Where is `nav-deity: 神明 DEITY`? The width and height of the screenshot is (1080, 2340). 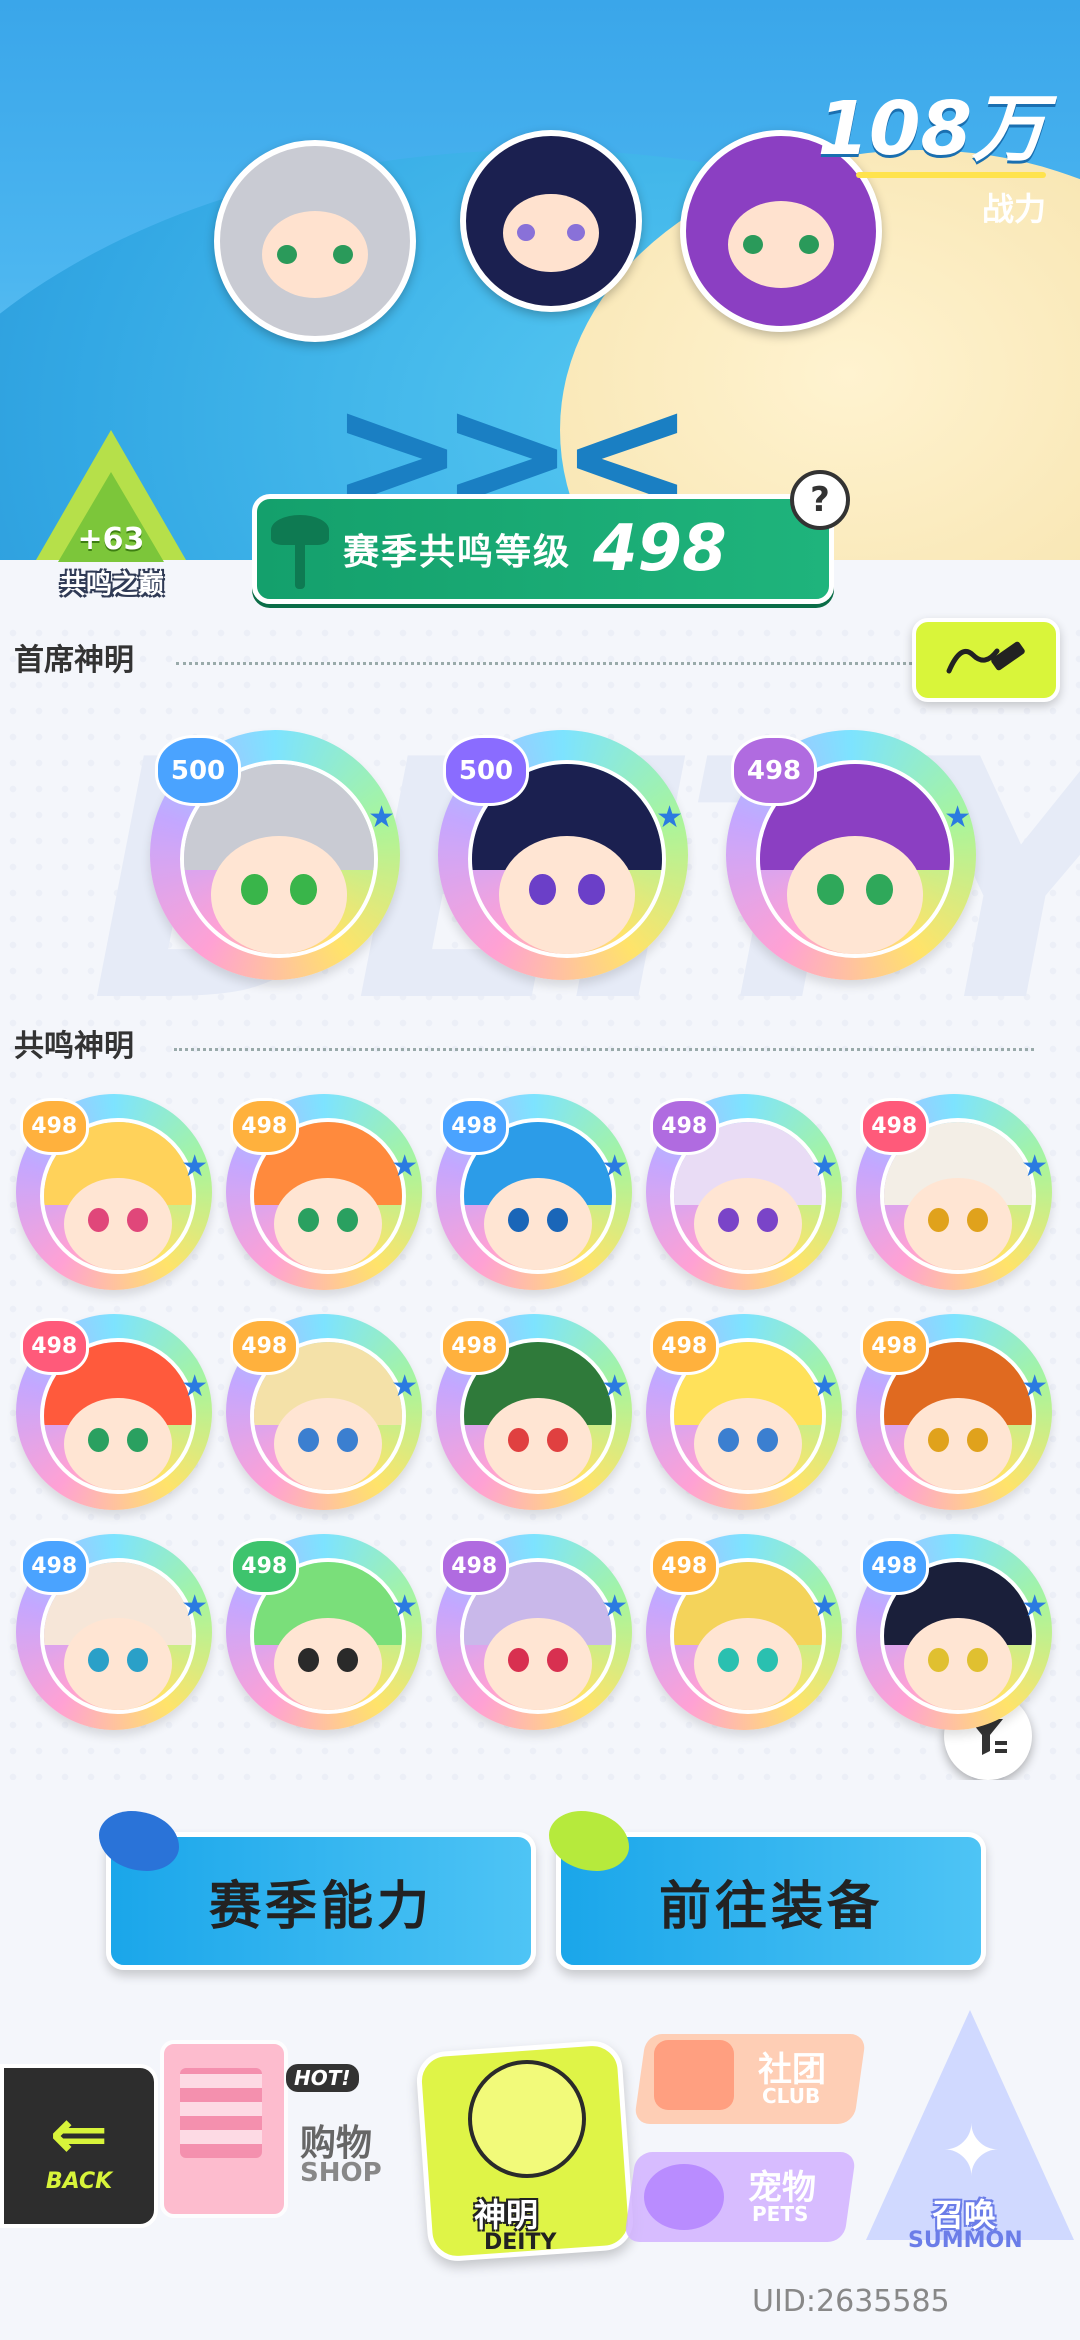
nav-deity: 神明 DEITY is located at coordinates (524, 2136).